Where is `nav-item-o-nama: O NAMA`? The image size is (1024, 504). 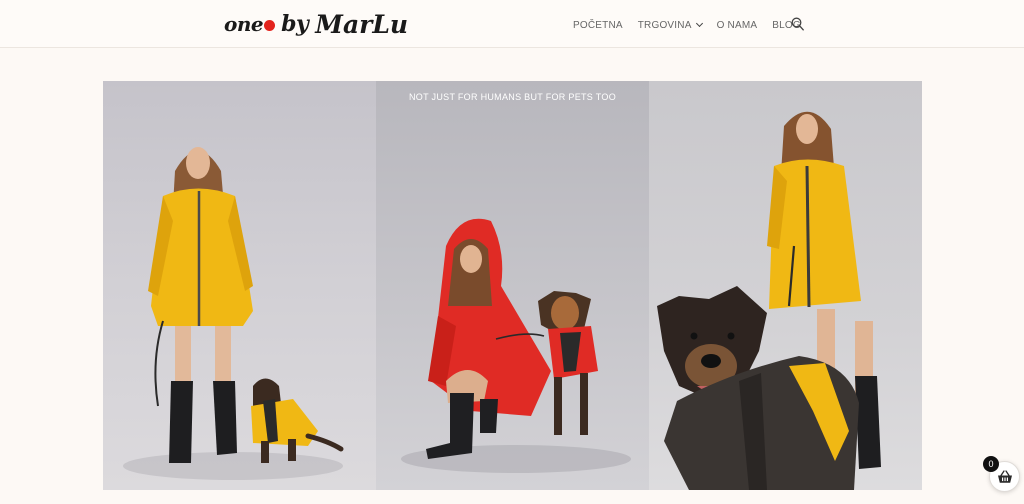 nav-item-o-nama: O NAMA is located at coordinates (737, 25).